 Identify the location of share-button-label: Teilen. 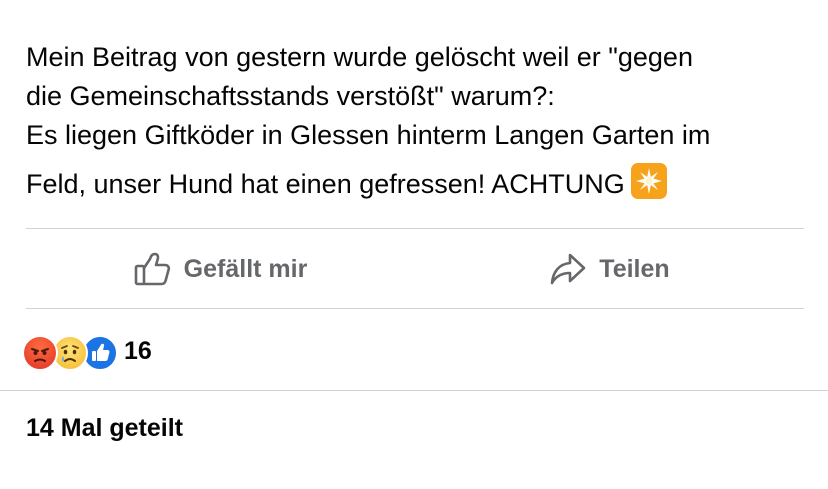
(634, 268).